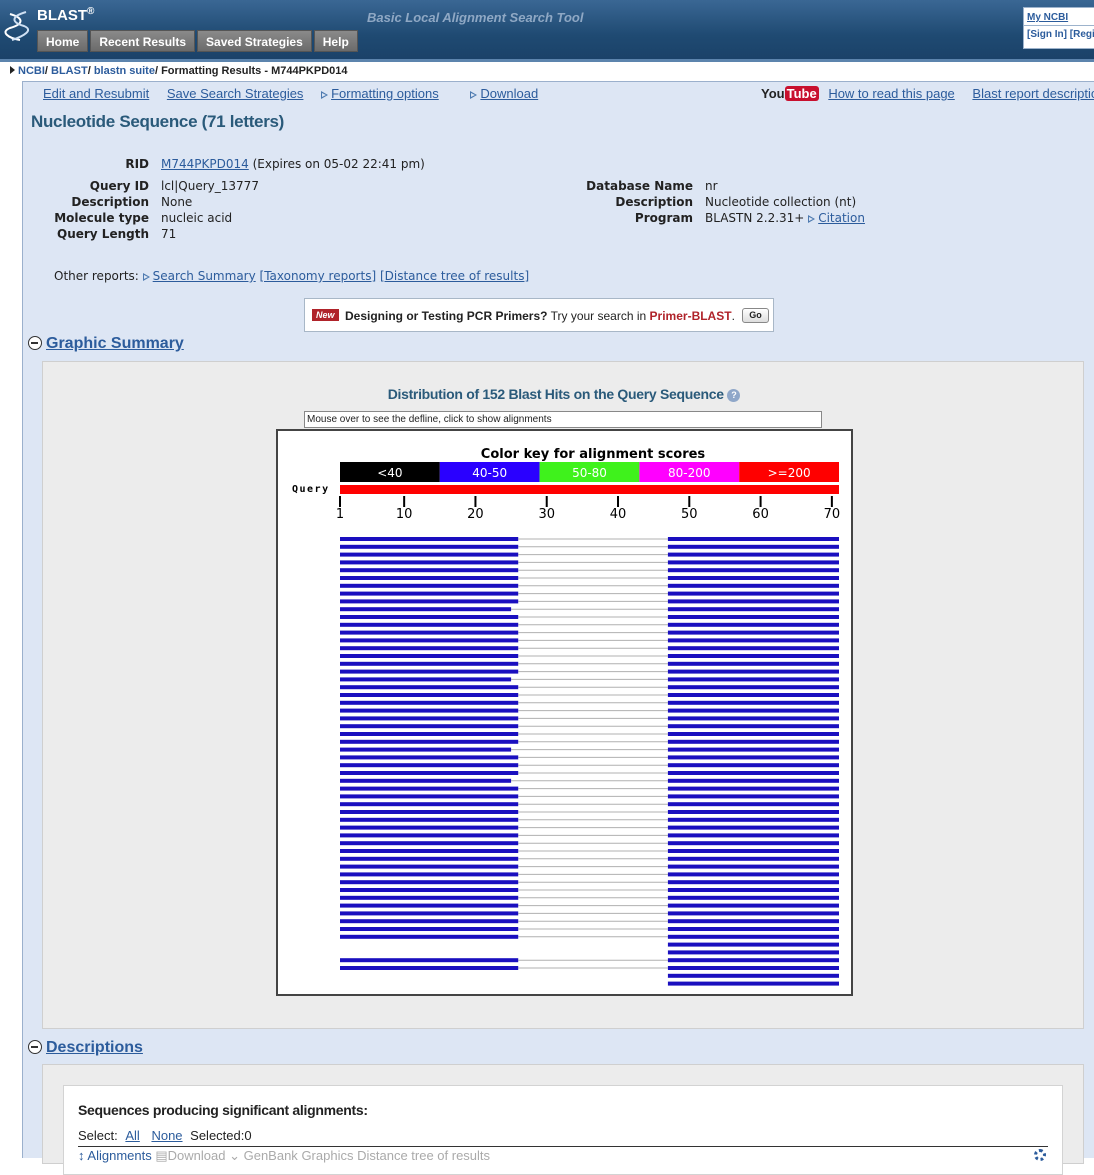 The height and width of the screenshot is (1175, 1094). Describe the element at coordinates (387, 93) in the screenshot. I see `formatting-options-toggle: Formatting options` at that location.